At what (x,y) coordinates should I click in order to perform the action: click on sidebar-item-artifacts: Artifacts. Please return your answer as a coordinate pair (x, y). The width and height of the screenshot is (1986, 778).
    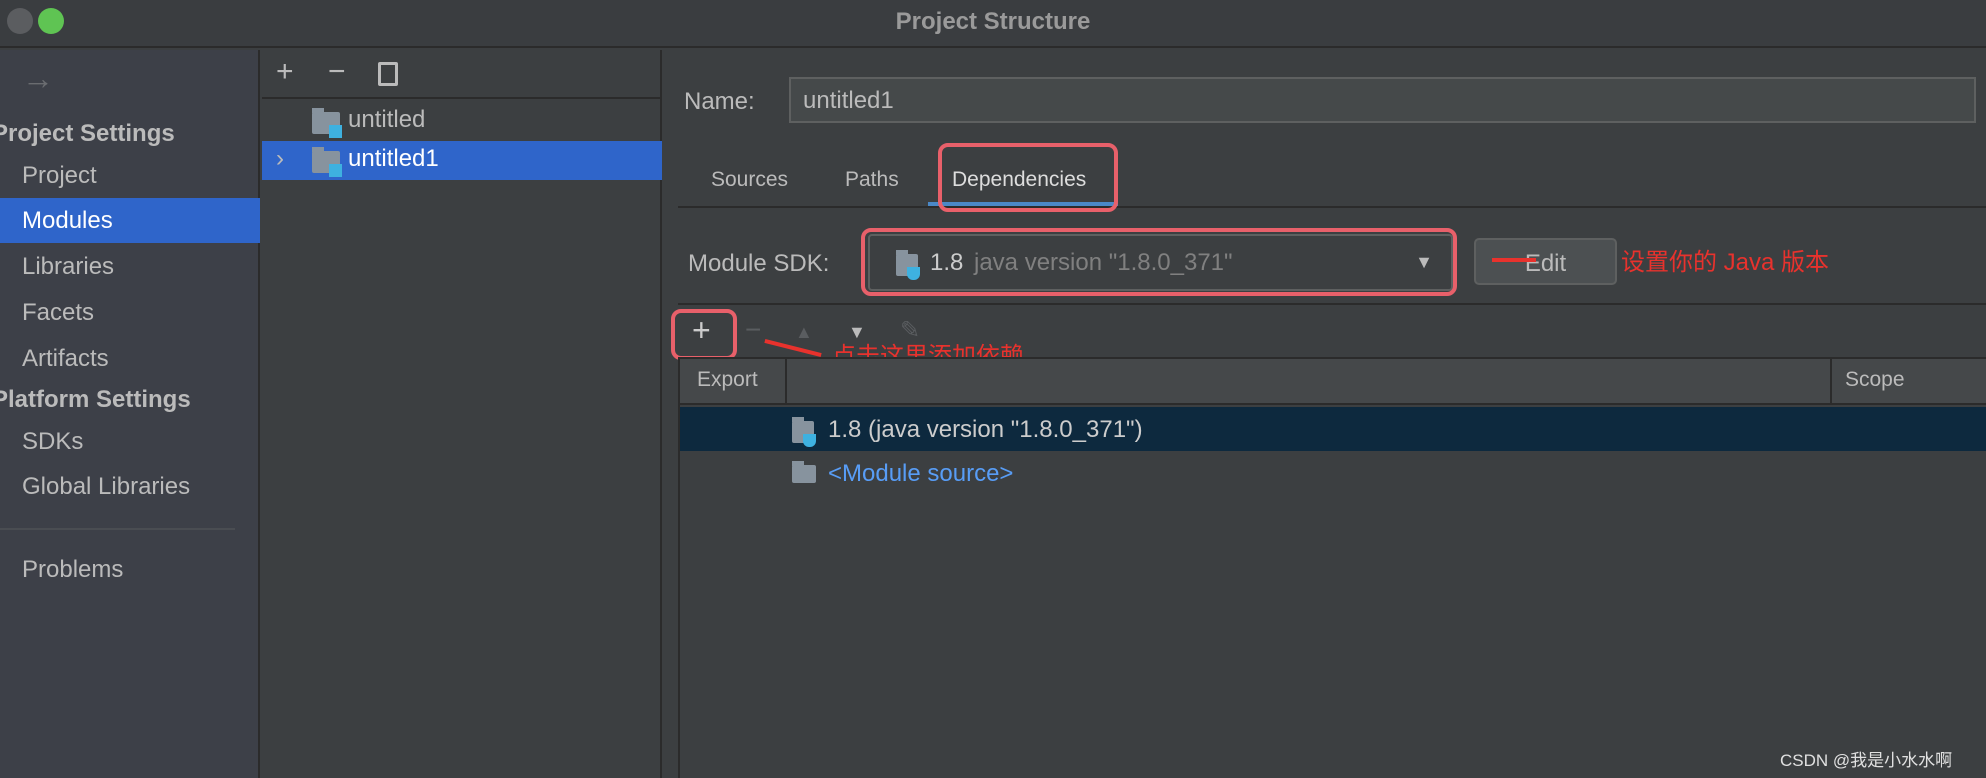
    Looking at the image, I should click on (65, 359).